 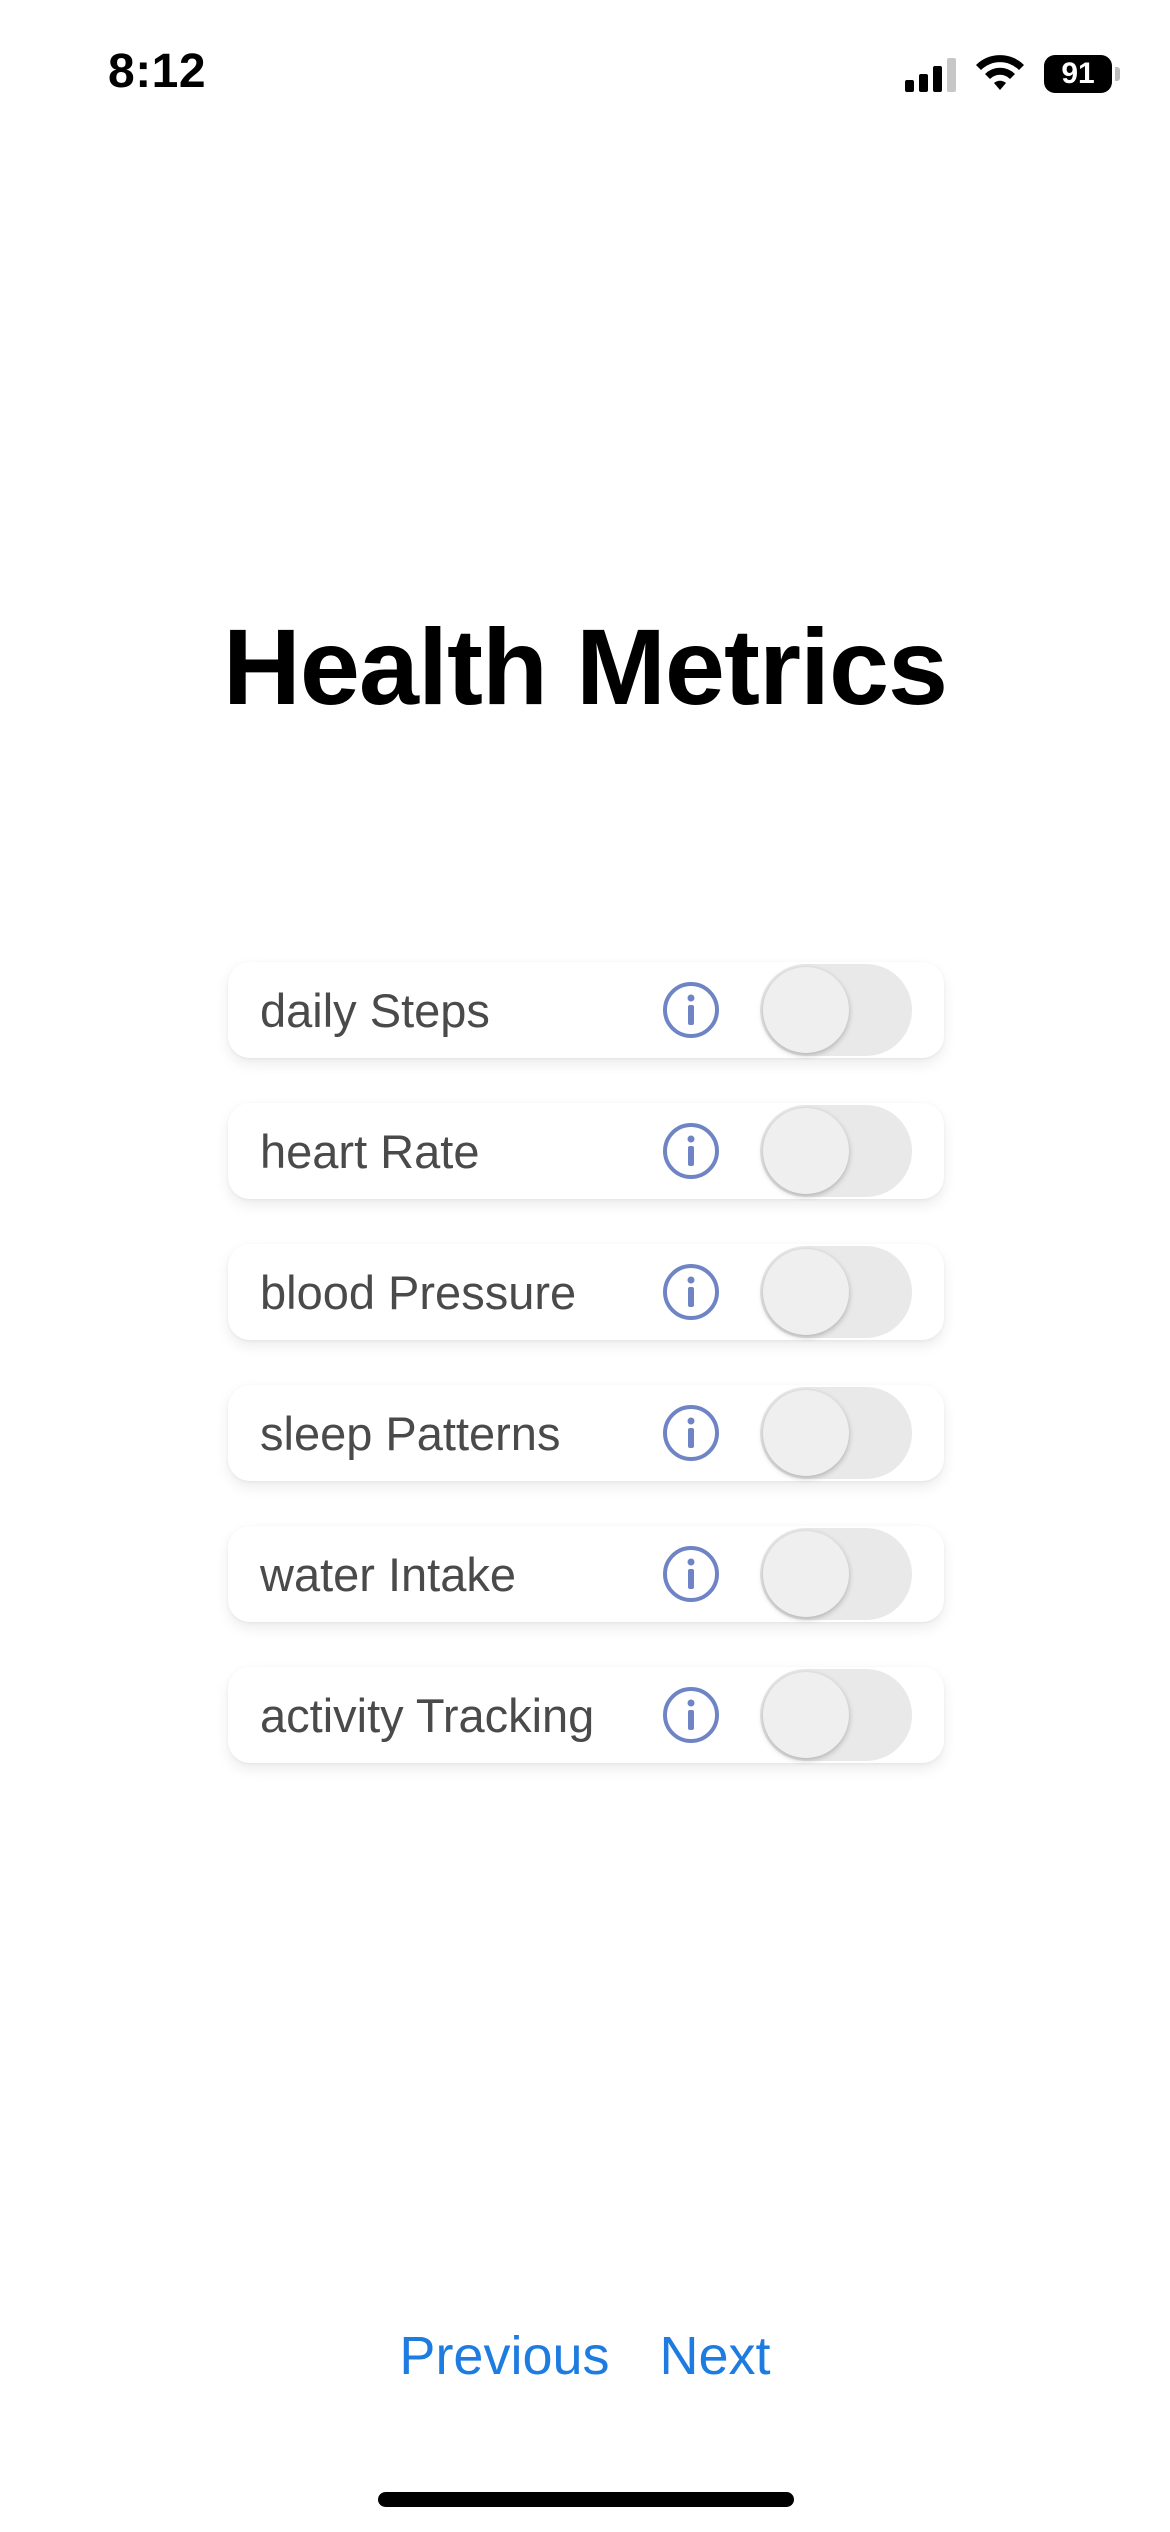 I want to click on bottom-navigation: Previous Next, so click(x=585, y=2356).